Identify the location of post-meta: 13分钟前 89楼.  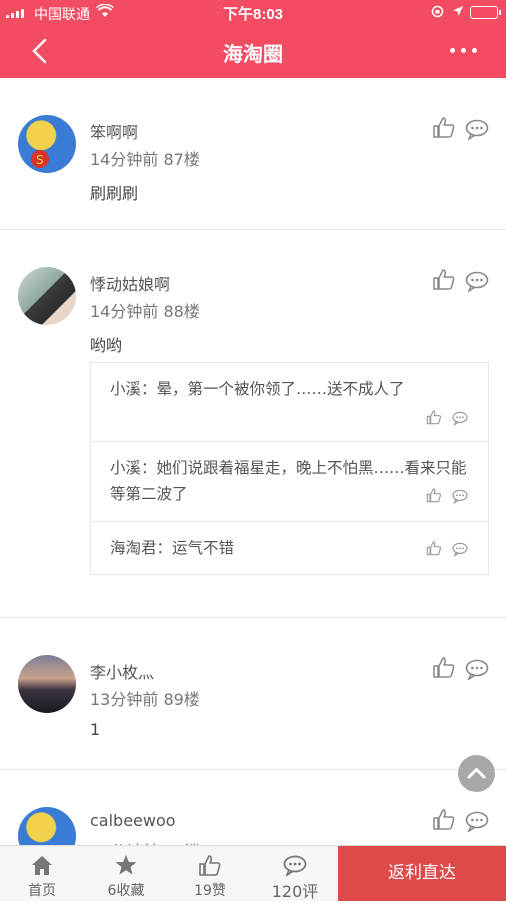
(145, 699).